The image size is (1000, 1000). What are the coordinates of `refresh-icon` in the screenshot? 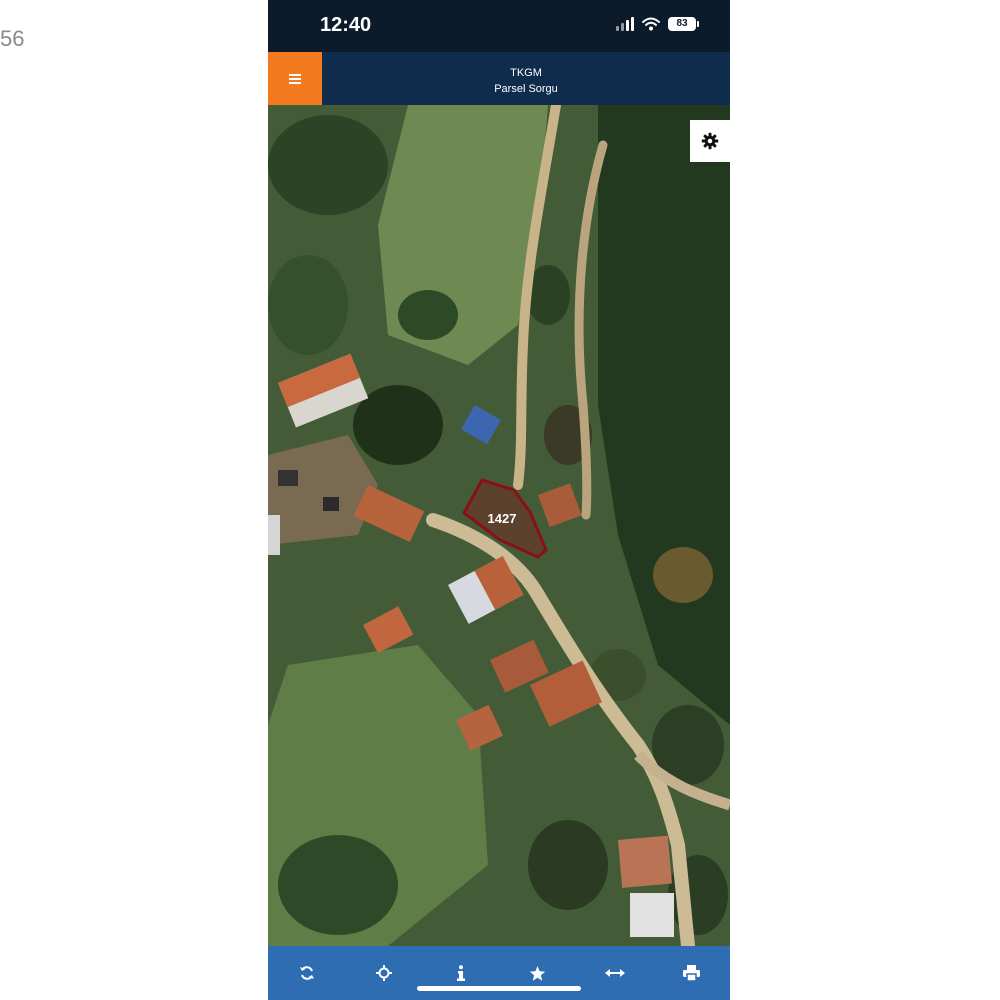 It's located at (306, 973).